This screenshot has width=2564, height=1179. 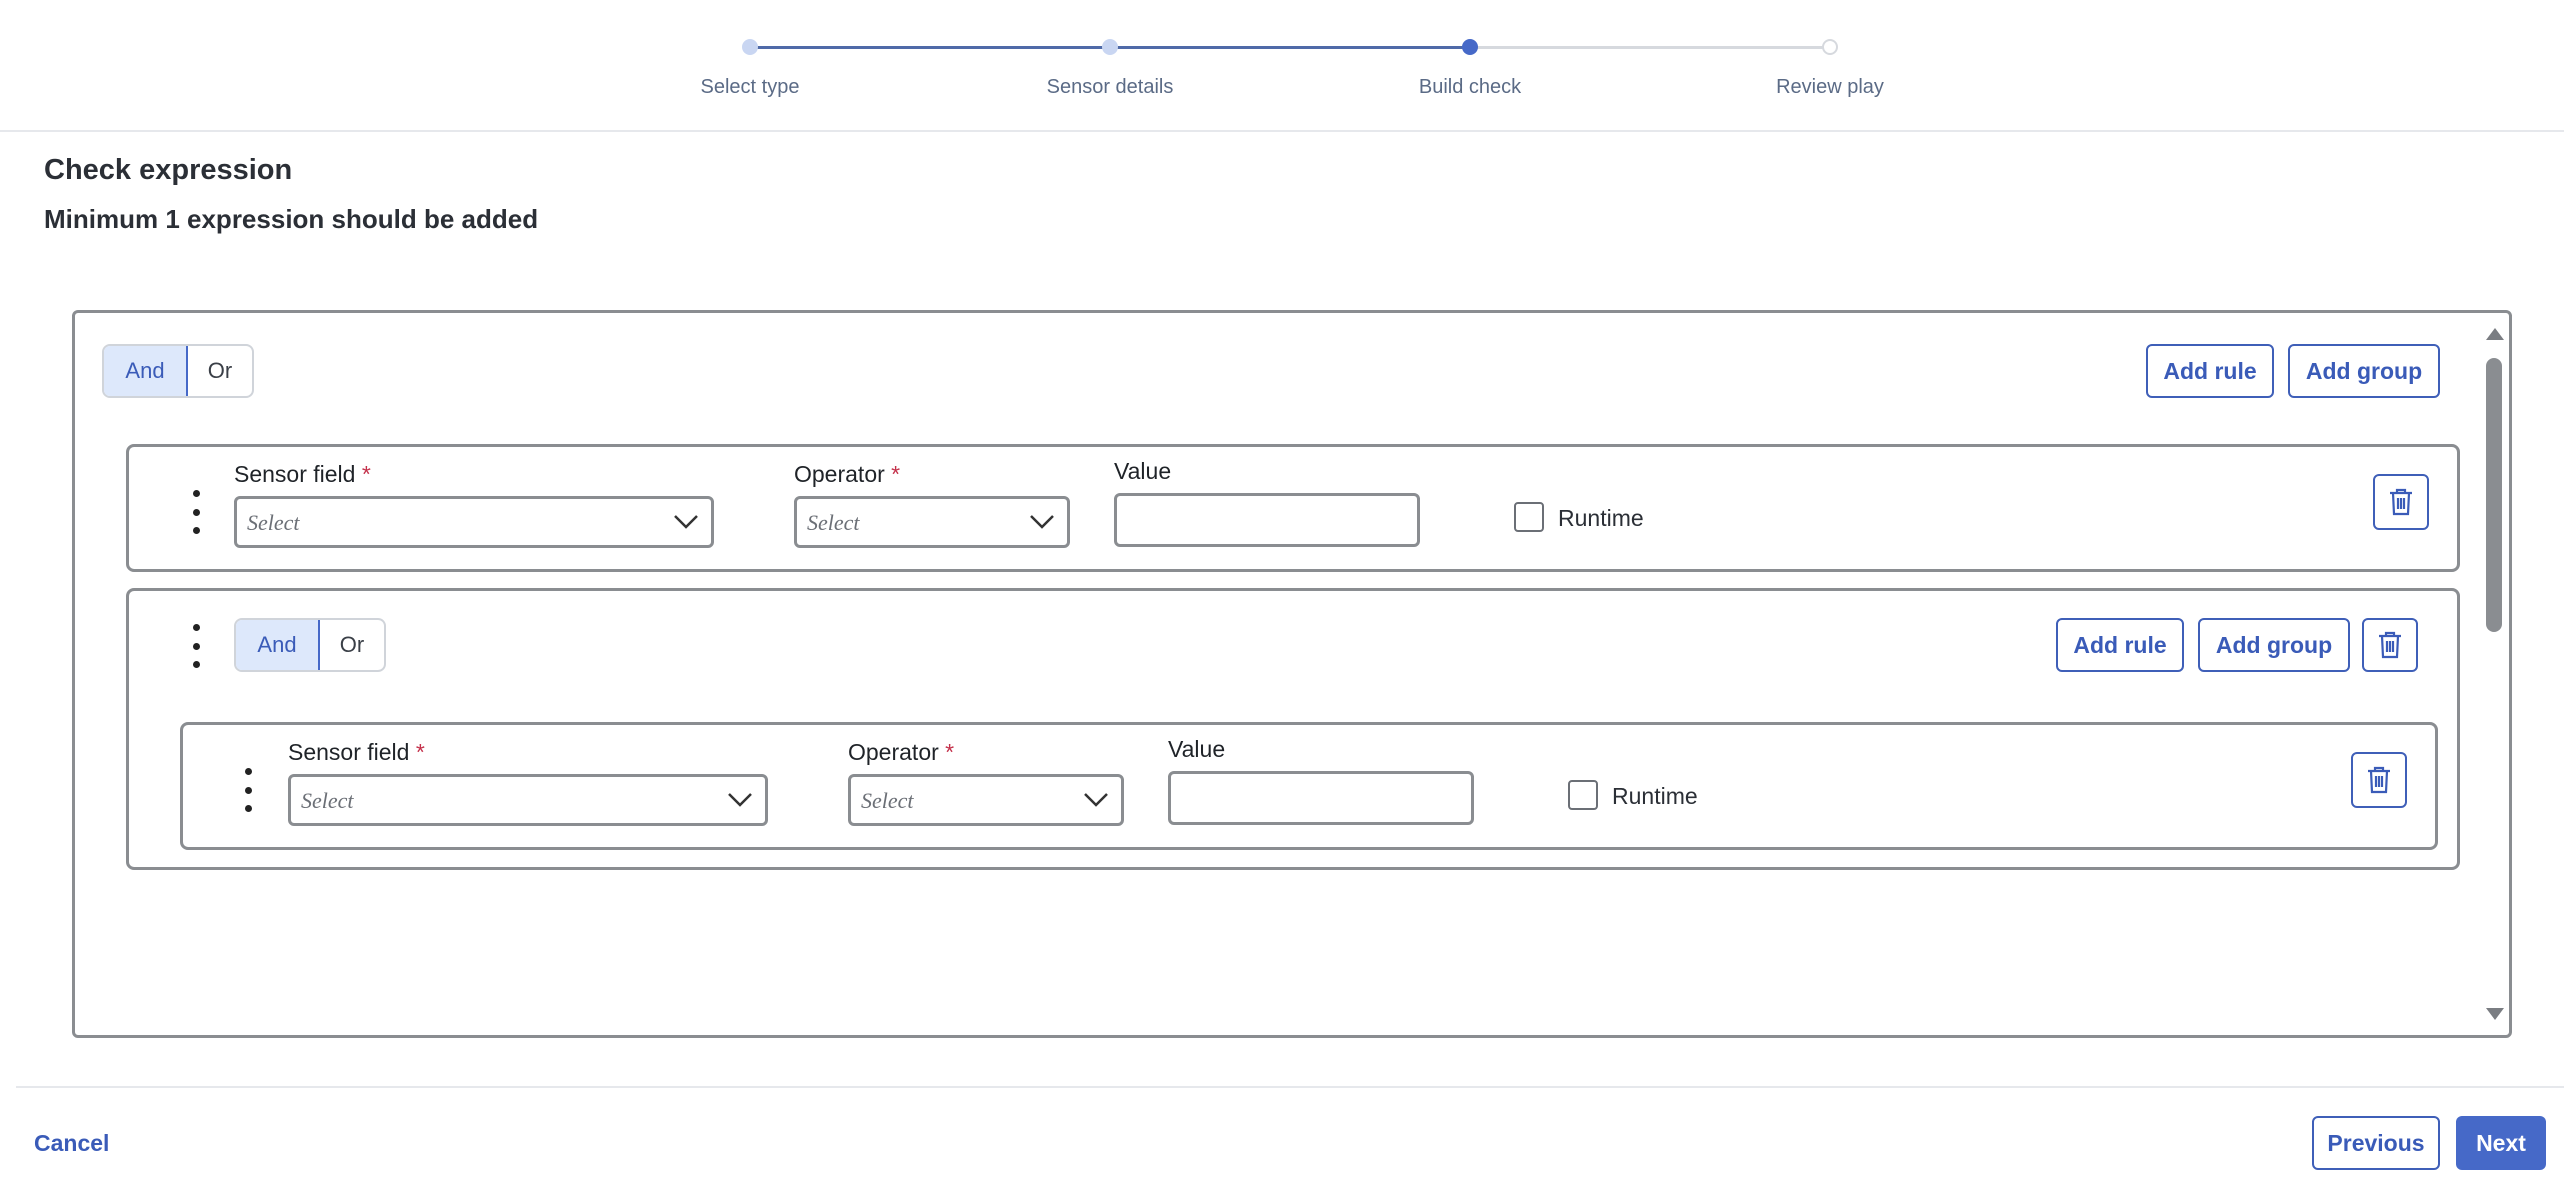 What do you see at coordinates (2376, 1143) in the screenshot?
I see `previous-button: Previous` at bounding box center [2376, 1143].